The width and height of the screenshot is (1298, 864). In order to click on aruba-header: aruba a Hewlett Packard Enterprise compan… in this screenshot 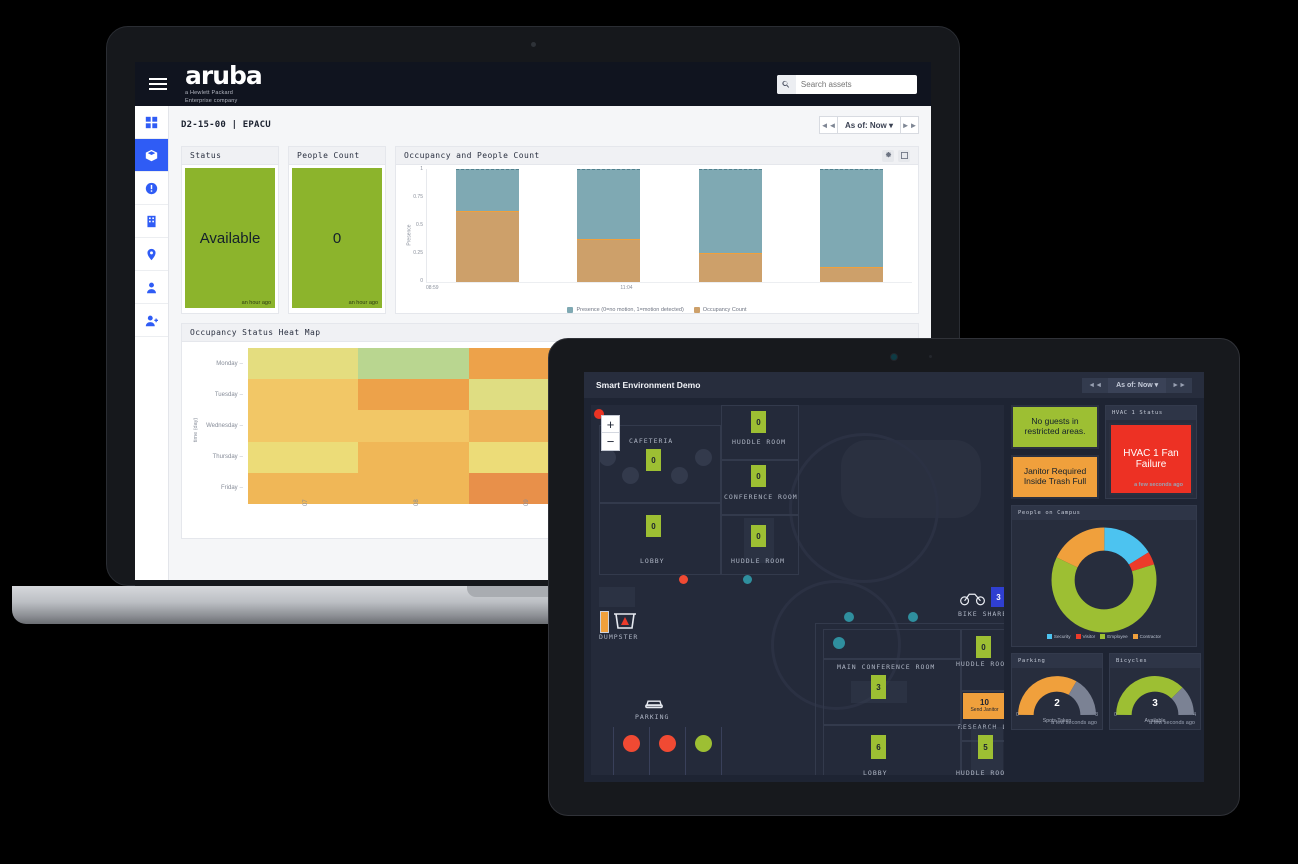, I will do `click(533, 84)`.